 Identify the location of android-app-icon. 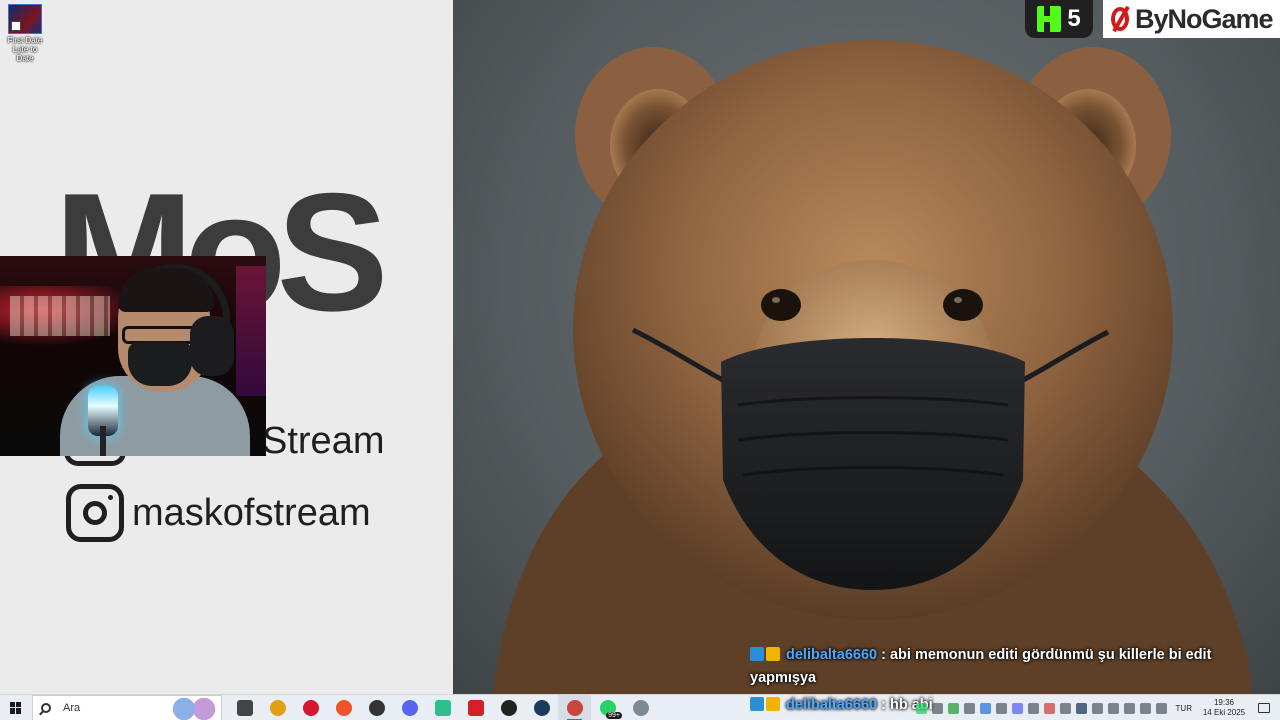
(442, 707).